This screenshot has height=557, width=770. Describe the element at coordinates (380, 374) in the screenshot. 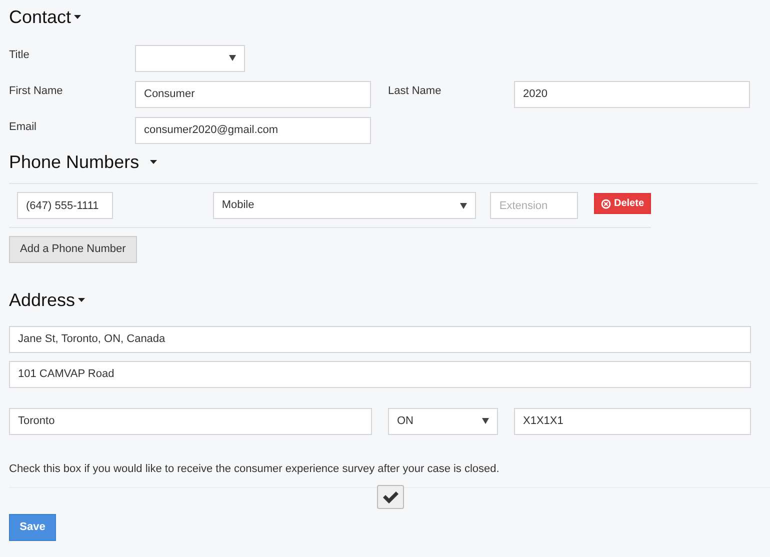

I see `text-field: 101 CAMVAP Road` at that location.